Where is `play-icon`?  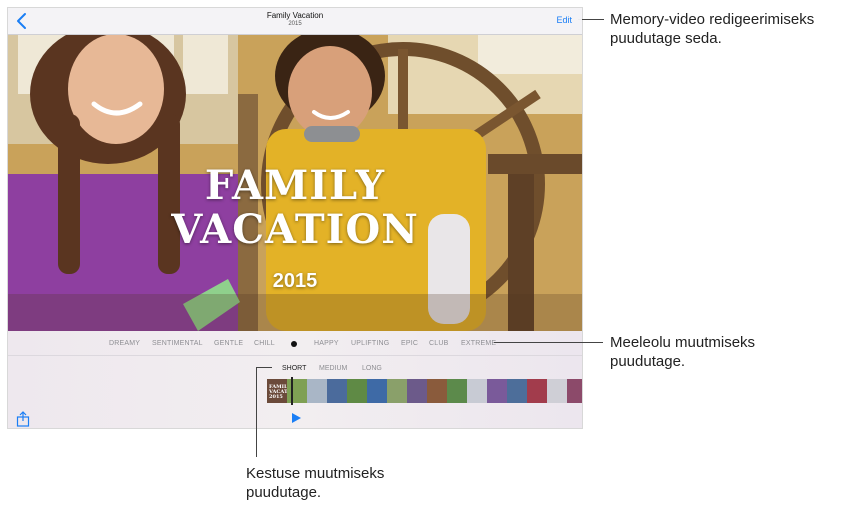
play-icon is located at coordinates (296, 418).